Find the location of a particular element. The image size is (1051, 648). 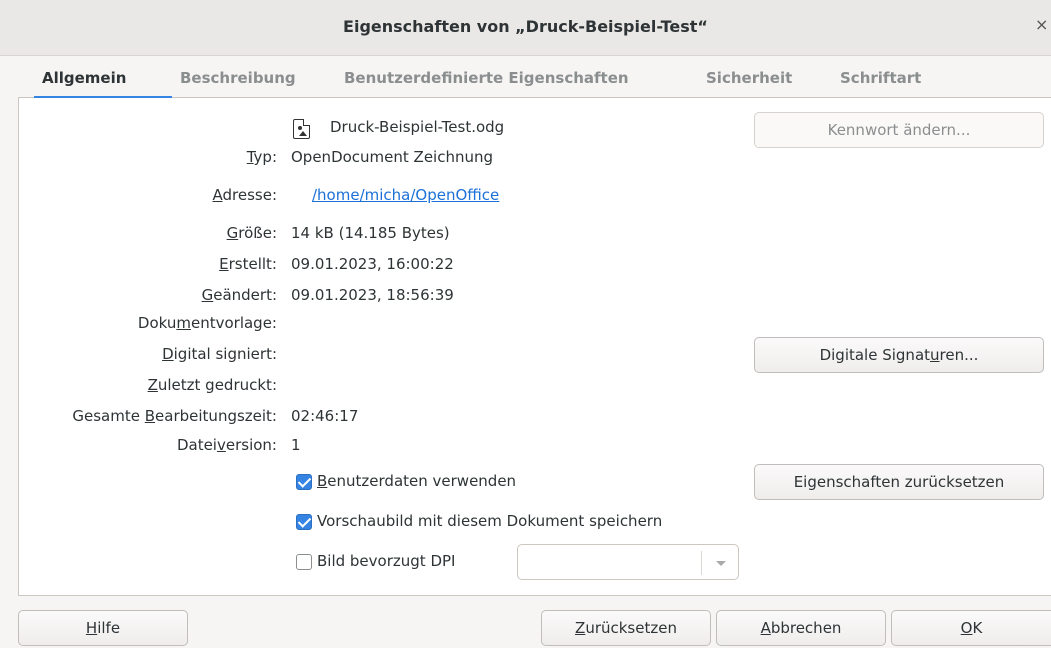

edit-time-label: Gesamte Bearbeitungszeit: is located at coordinates (174, 416).